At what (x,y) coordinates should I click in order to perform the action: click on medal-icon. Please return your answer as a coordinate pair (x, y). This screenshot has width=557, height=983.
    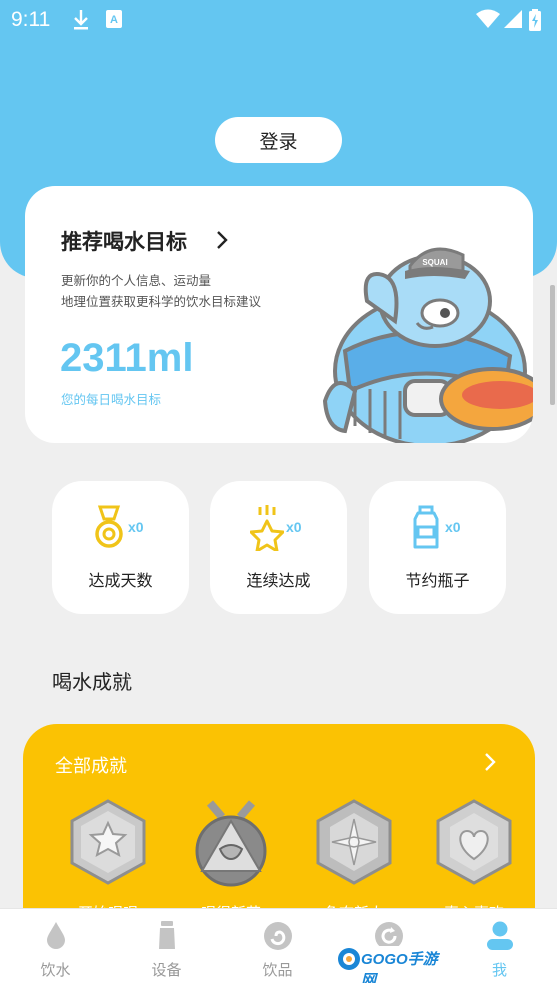
    Looking at the image, I should click on (109, 530).